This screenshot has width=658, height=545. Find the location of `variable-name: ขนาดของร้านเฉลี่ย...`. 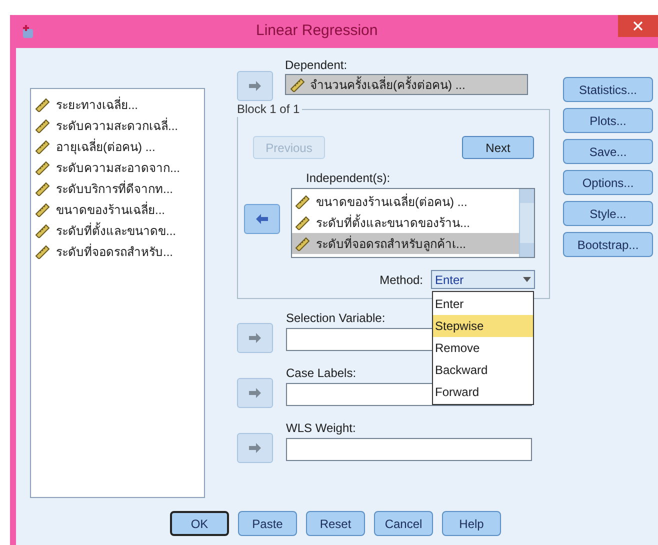

variable-name: ขนาดของร้านเฉลี่ย... is located at coordinates (111, 209).